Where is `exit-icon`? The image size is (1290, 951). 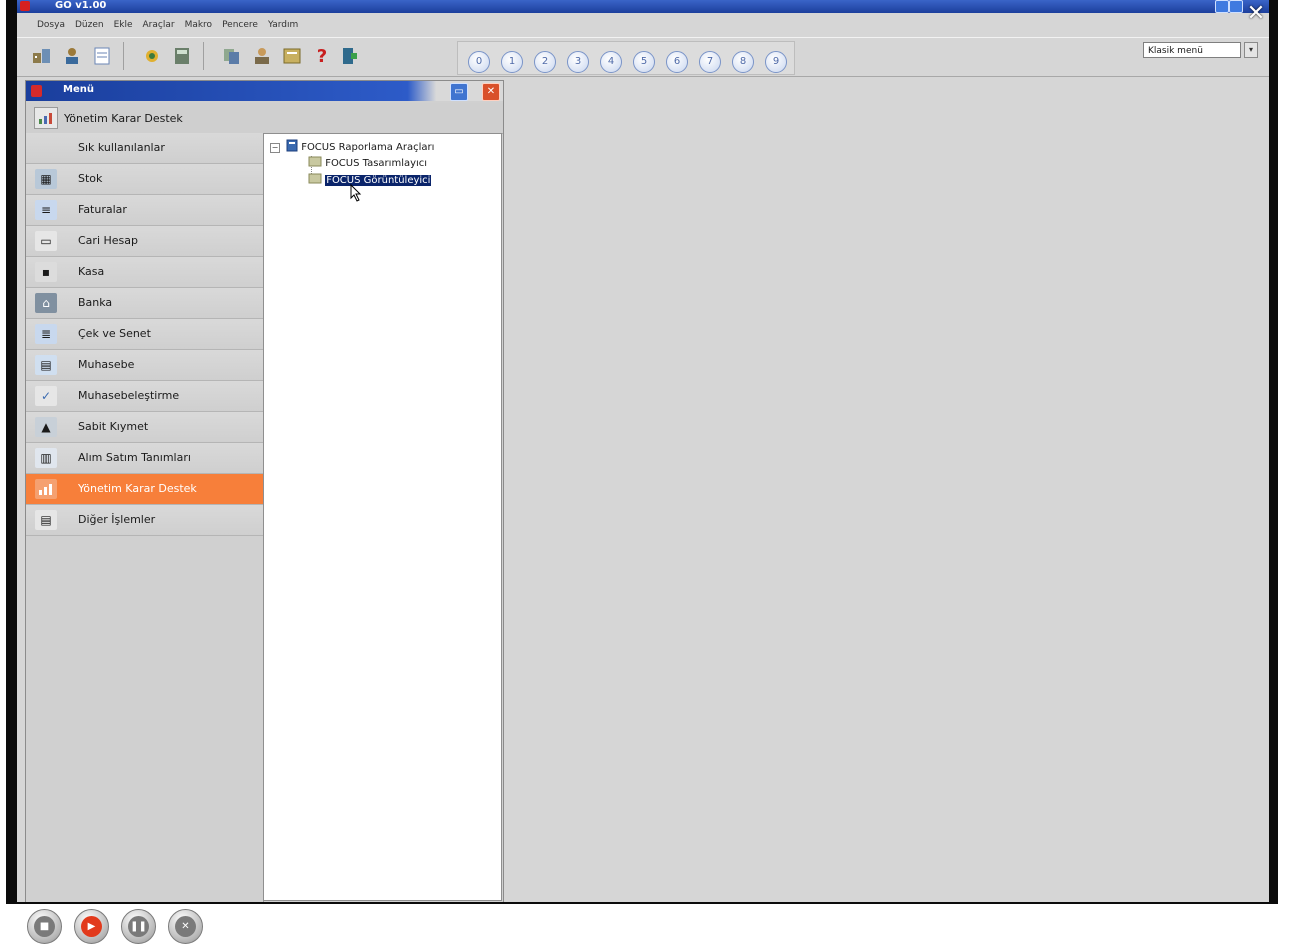
exit-icon is located at coordinates (350, 56).